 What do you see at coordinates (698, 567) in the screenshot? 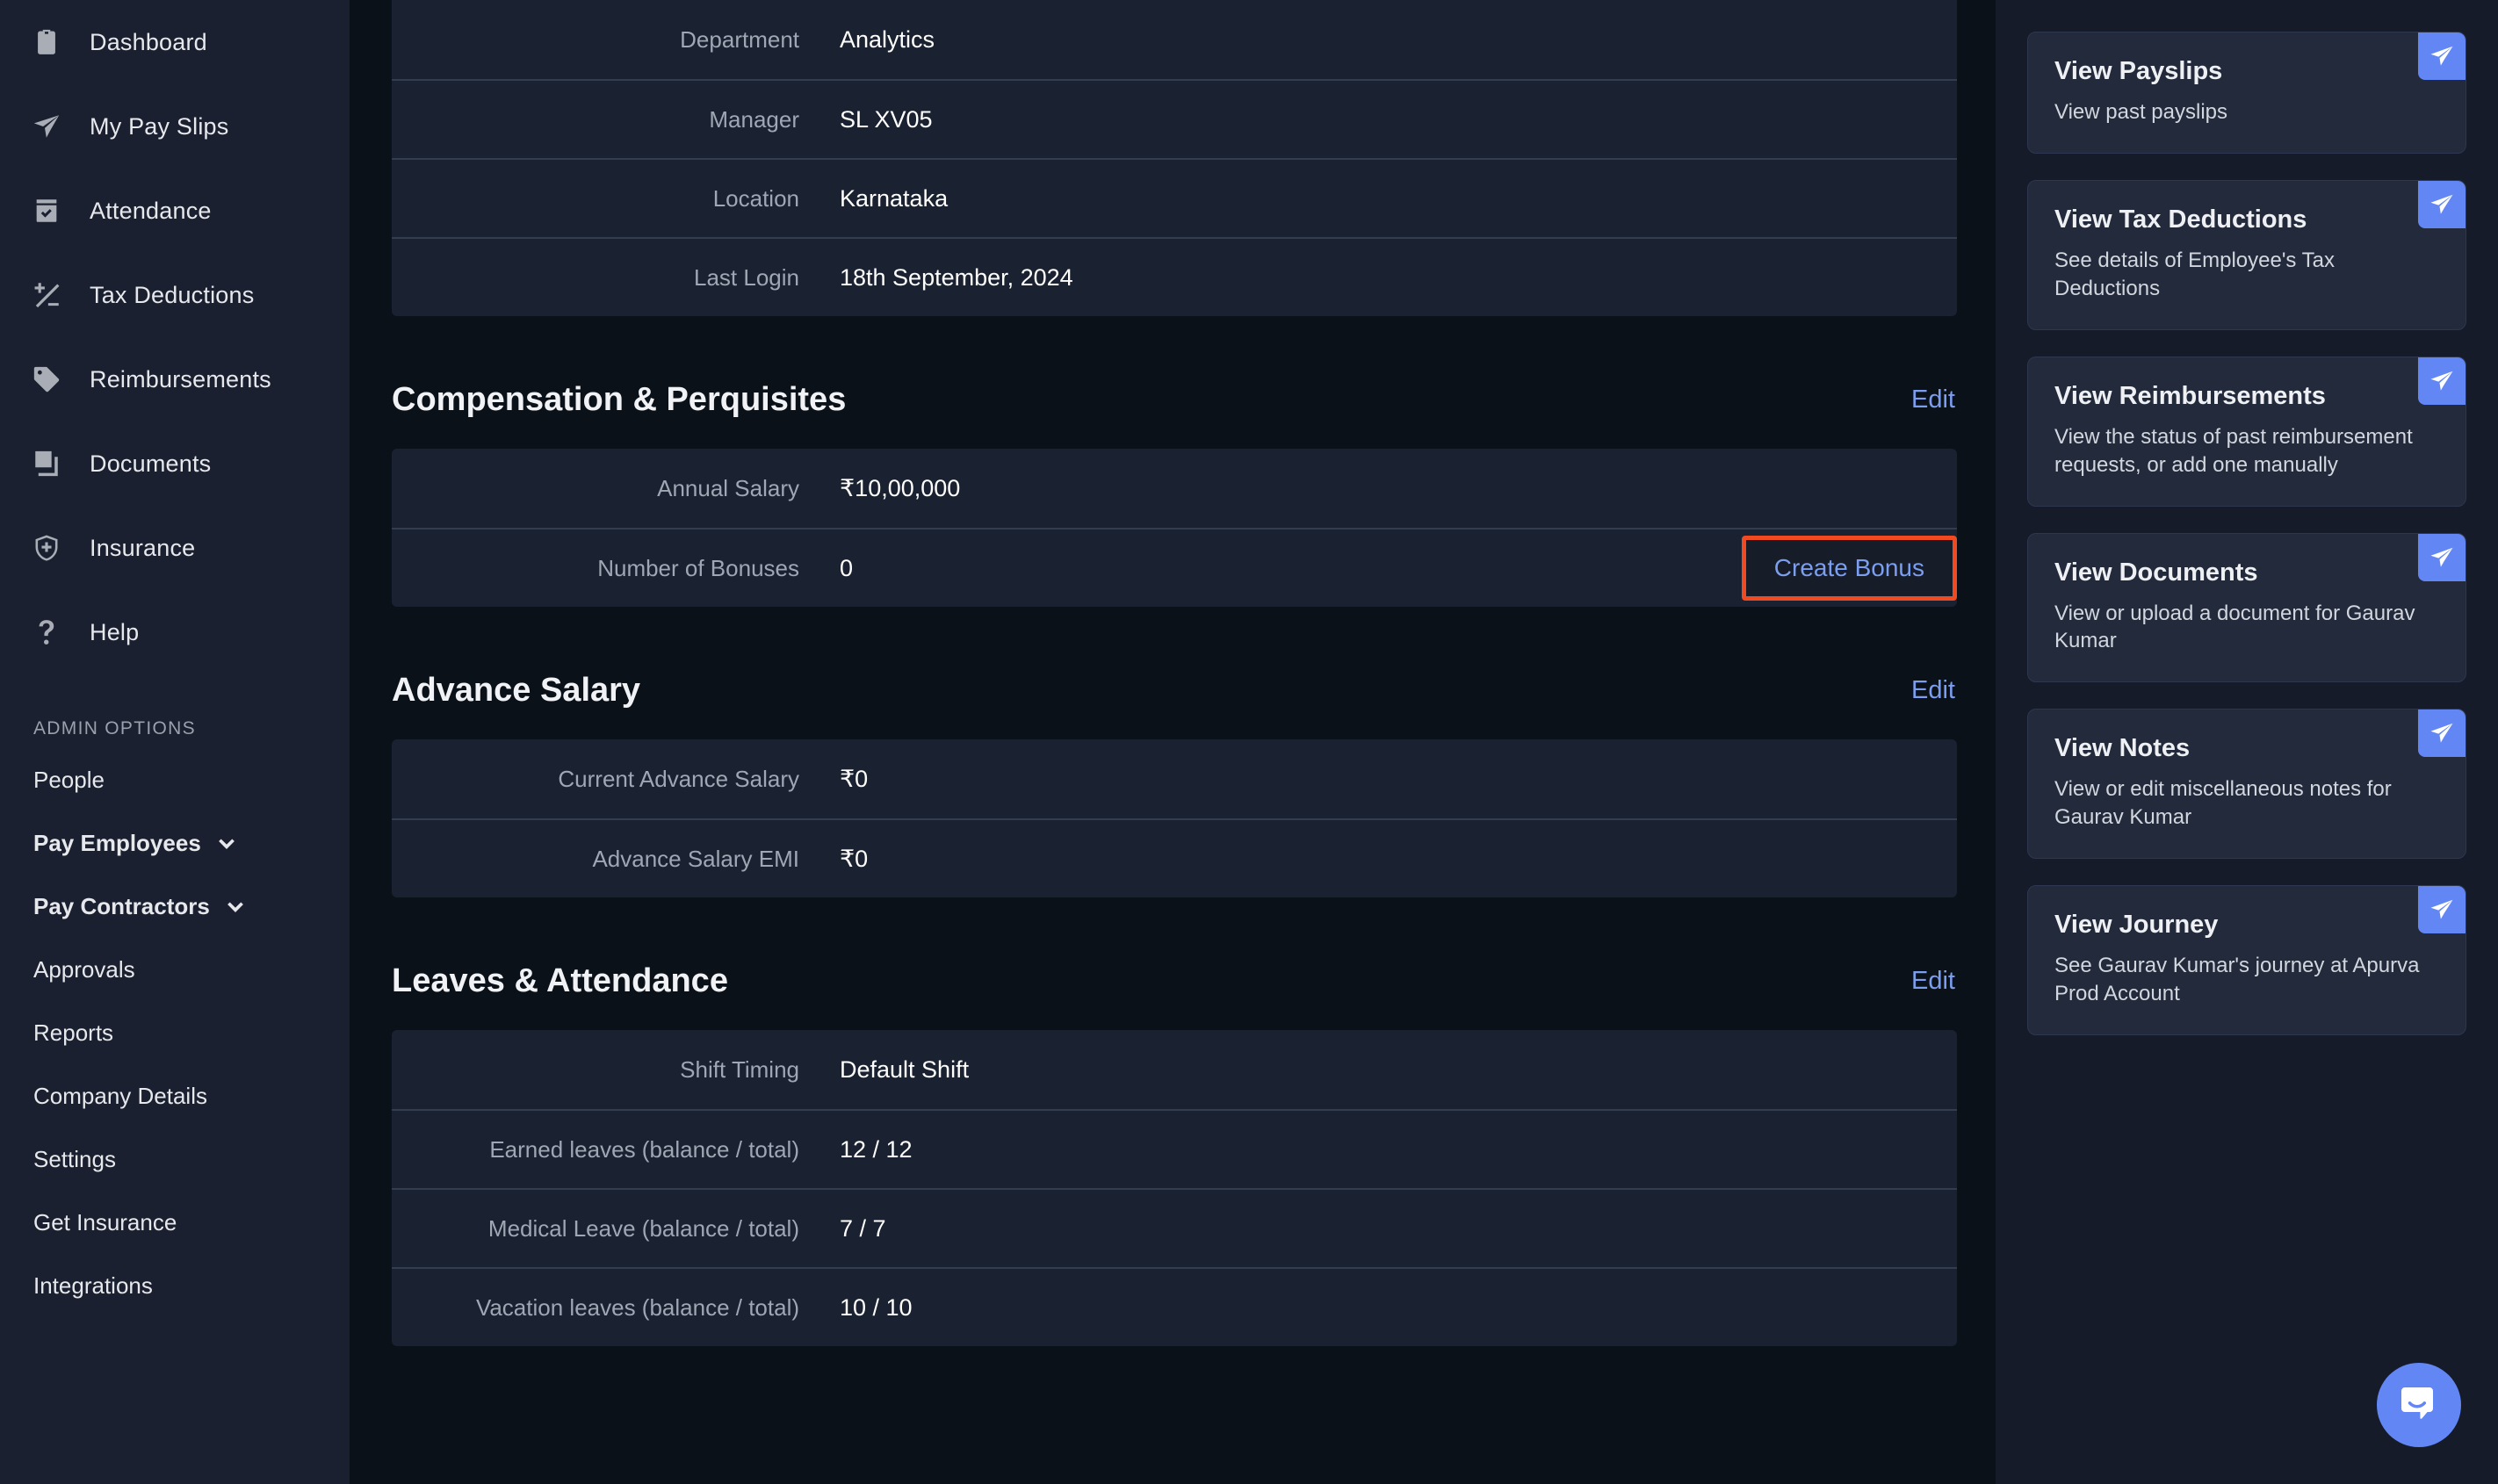
I see `row-label: Number of Bonuses` at bounding box center [698, 567].